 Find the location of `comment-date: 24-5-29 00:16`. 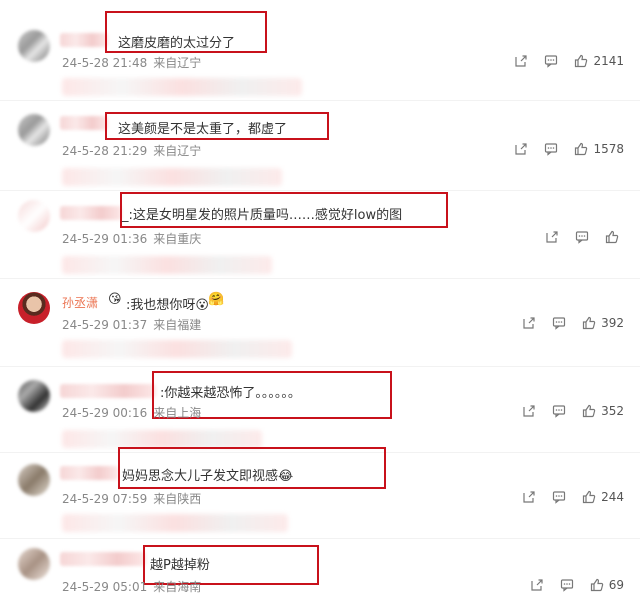

comment-date: 24-5-29 00:16 is located at coordinates (105, 413).